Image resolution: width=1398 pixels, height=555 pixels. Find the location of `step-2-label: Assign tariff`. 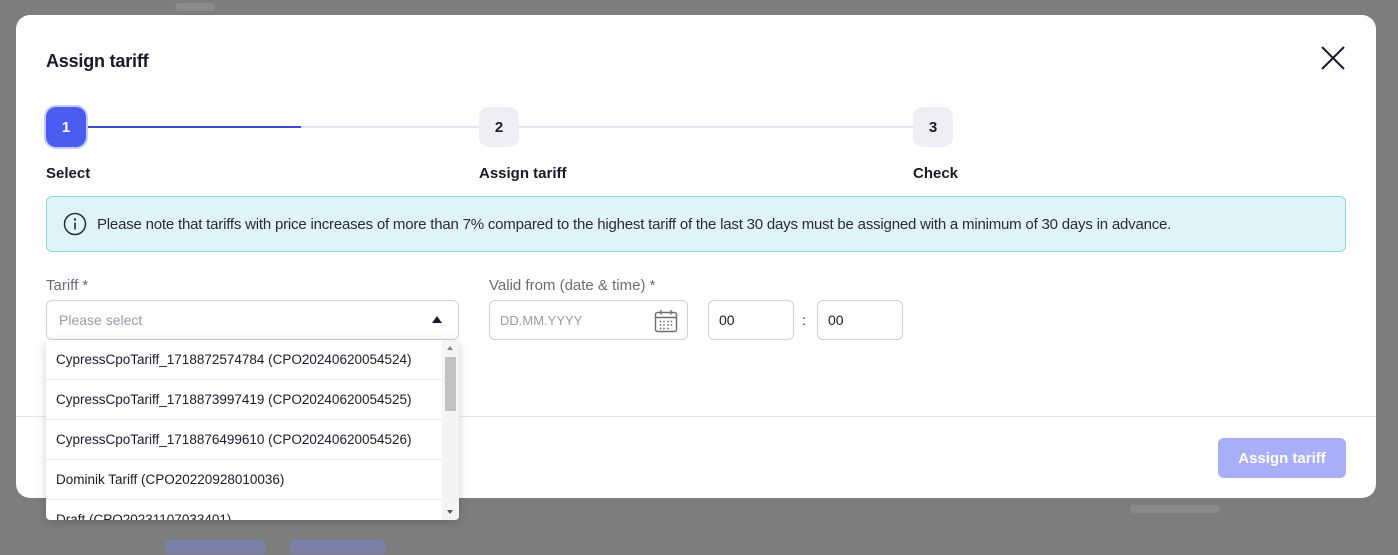

step-2-label: Assign tariff is located at coordinates (523, 173).